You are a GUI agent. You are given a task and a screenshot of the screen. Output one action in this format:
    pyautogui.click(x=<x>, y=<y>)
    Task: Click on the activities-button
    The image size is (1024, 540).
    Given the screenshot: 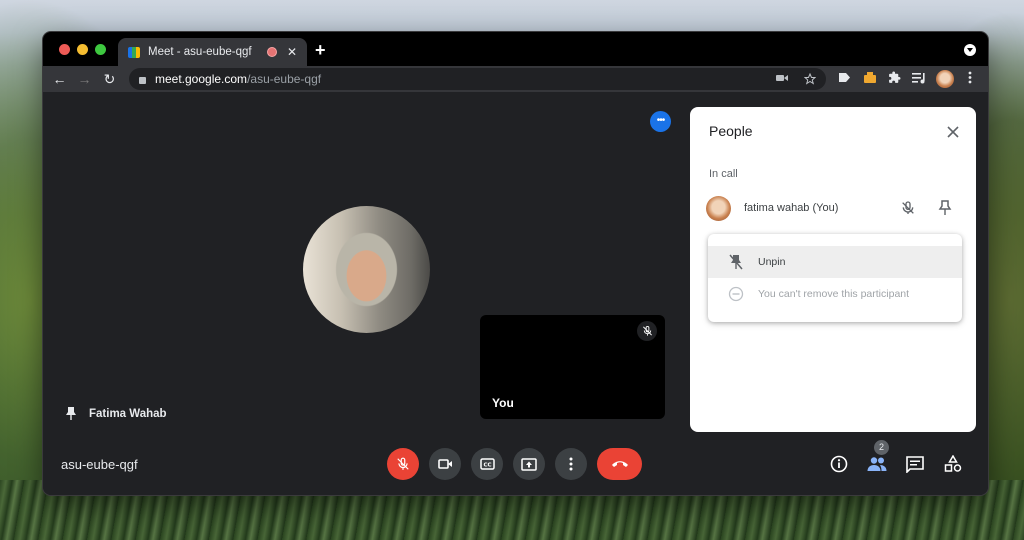 What is the action you would take?
    pyautogui.click(x=953, y=464)
    